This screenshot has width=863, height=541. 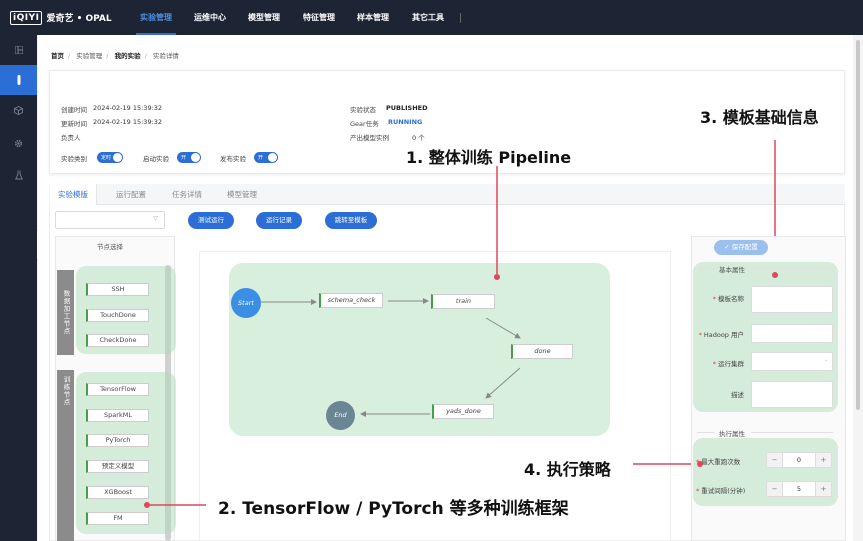 What do you see at coordinates (741, 247) in the screenshot?
I see `save-config-button: ✓ 保存配置` at bounding box center [741, 247].